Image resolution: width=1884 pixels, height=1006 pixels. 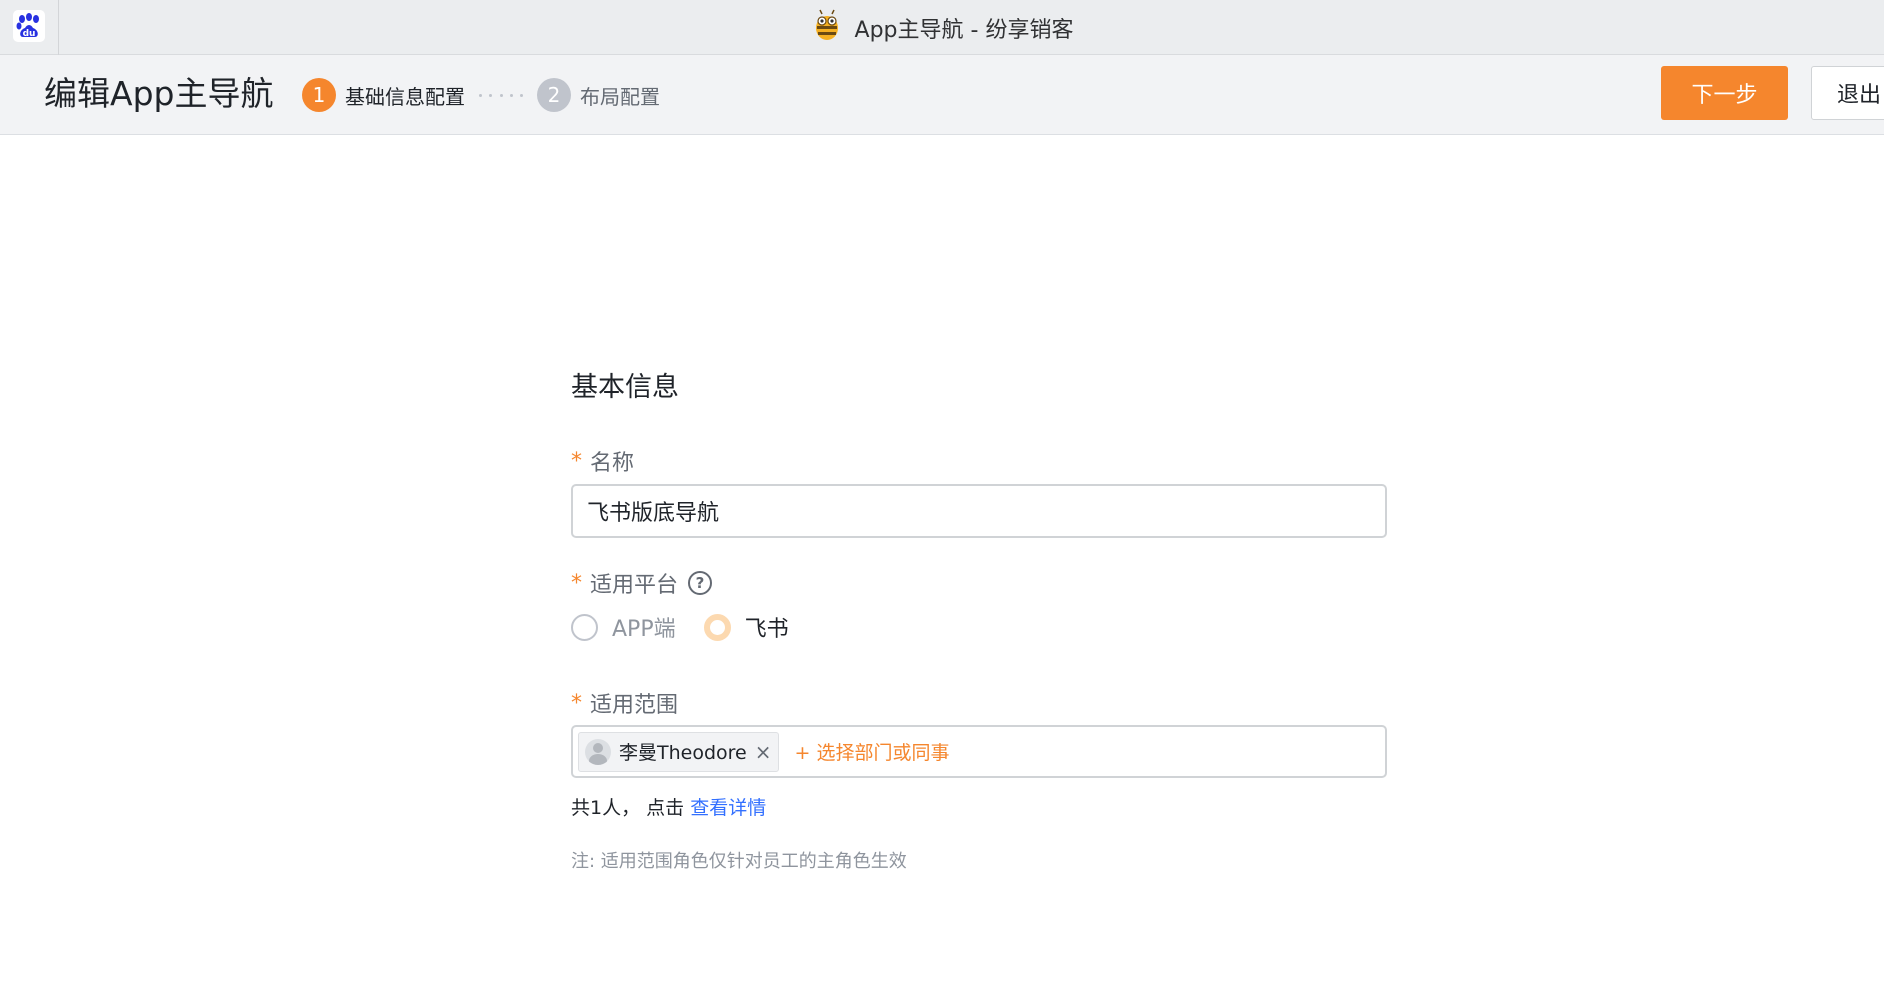 What do you see at coordinates (763, 752) in the screenshot?
I see `close-icon: ×` at bounding box center [763, 752].